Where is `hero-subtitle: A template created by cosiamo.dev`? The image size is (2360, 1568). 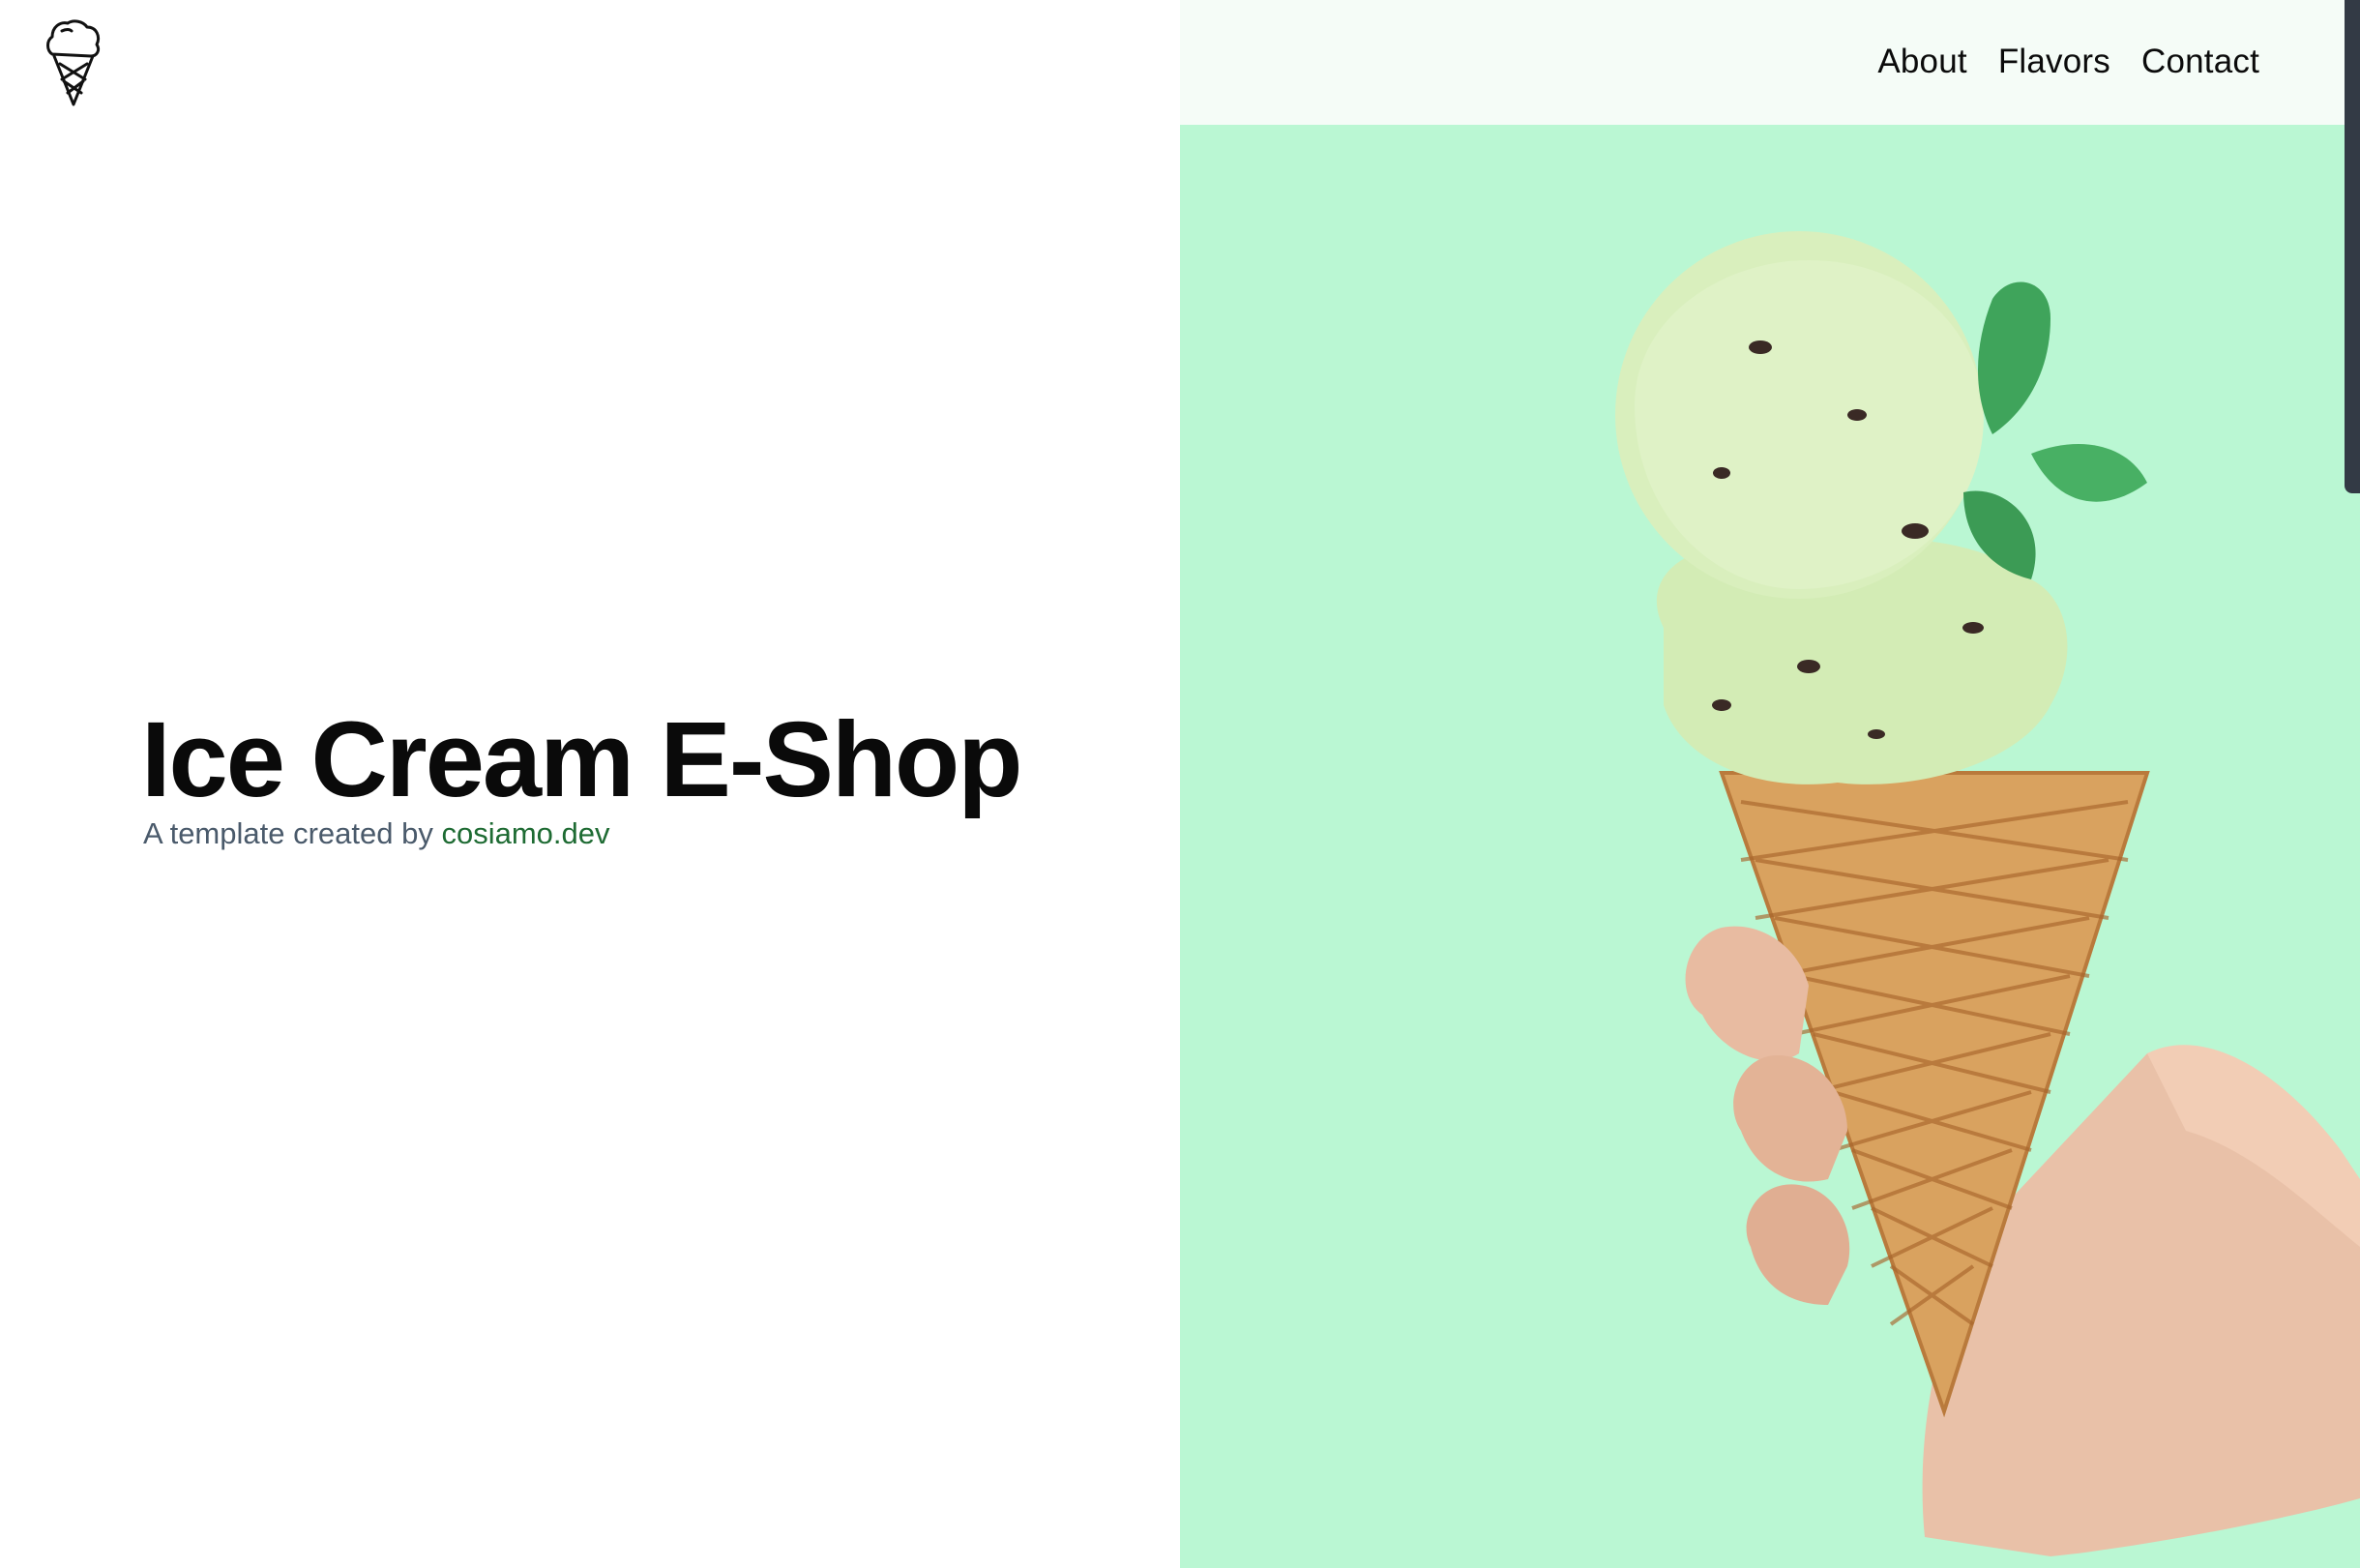 hero-subtitle: A template created by cosiamo.dev is located at coordinates (376, 834).